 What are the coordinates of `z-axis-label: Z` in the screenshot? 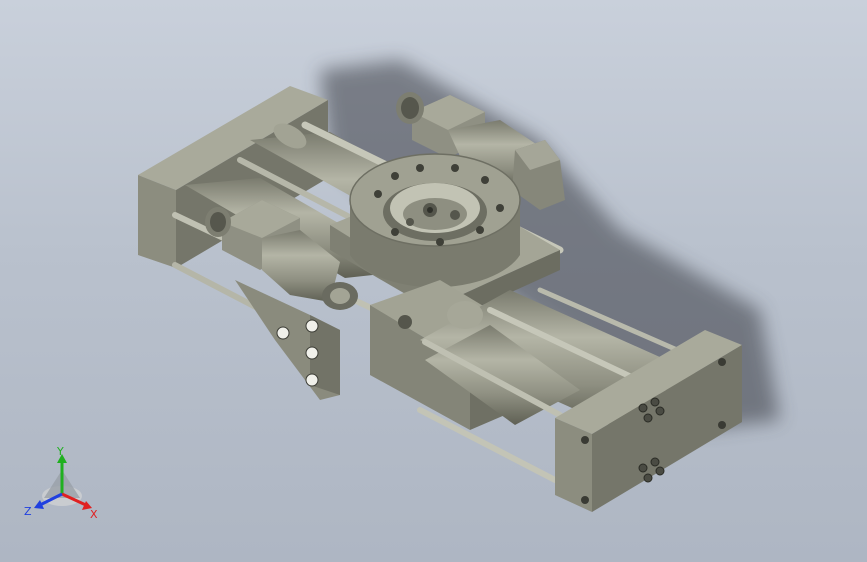 It's located at (28, 511).